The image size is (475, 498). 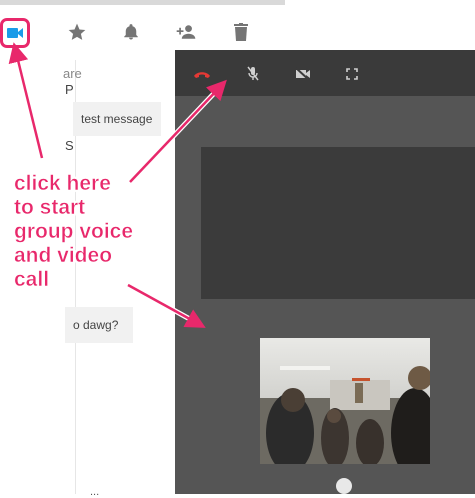 I want to click on mute-mic-icon, so click(x=253, y=73).